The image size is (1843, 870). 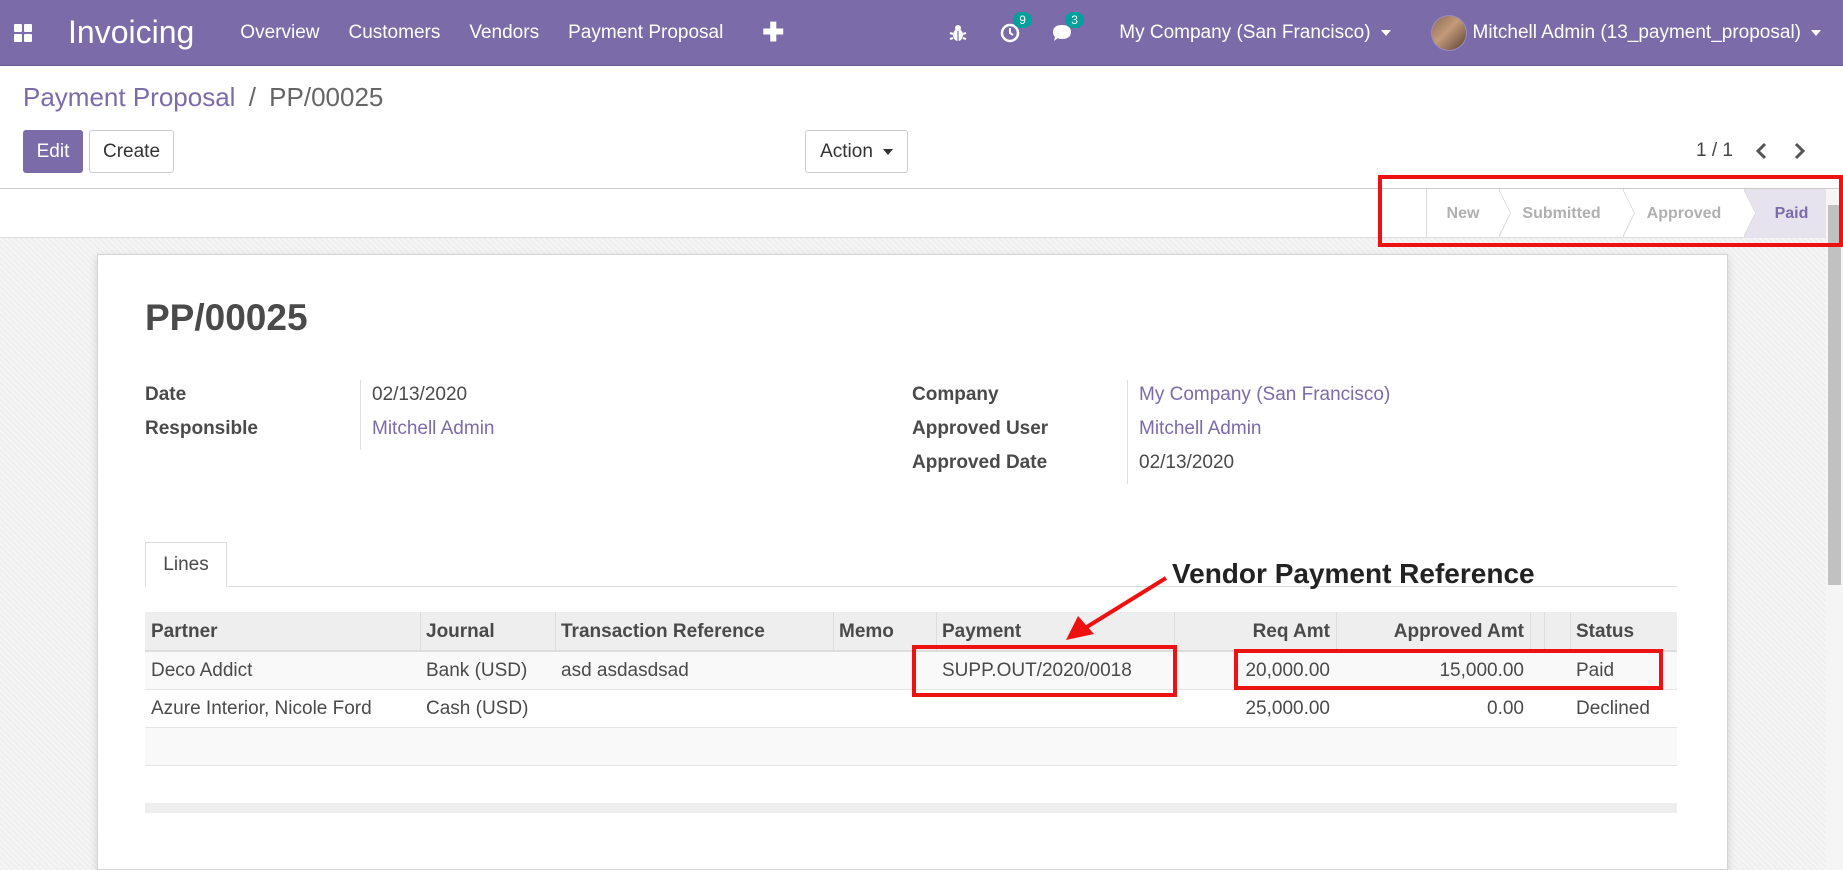 What do you see at coordinates (1761, 151) in the screenshot?
I see `chevron-left-icon` at bounding box center [1761, 151].